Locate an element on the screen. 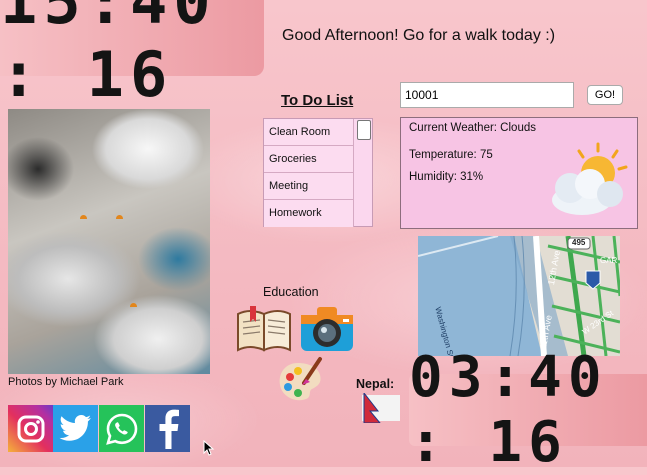  highway-badge: 495 is located at coordinates (579, 242).